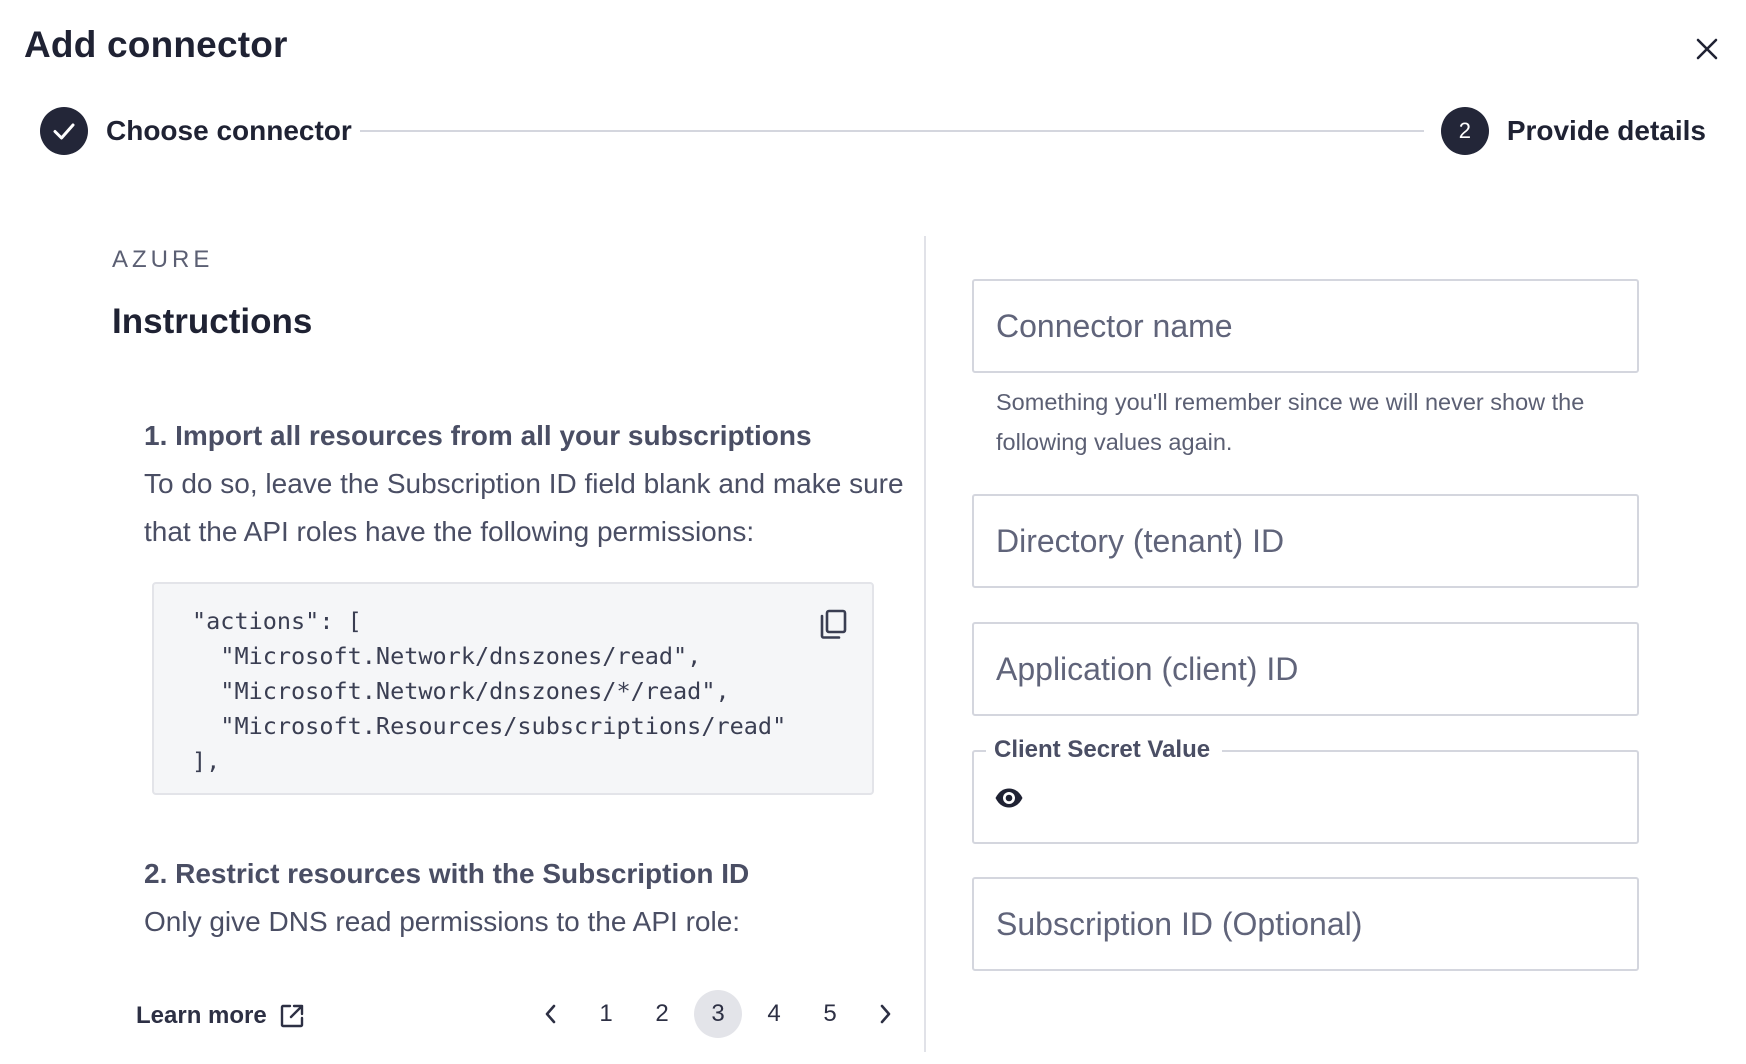 The height and width of the screenshot is (1064, 1746). I want to click on subscription-id-field, so click(1305, 924).